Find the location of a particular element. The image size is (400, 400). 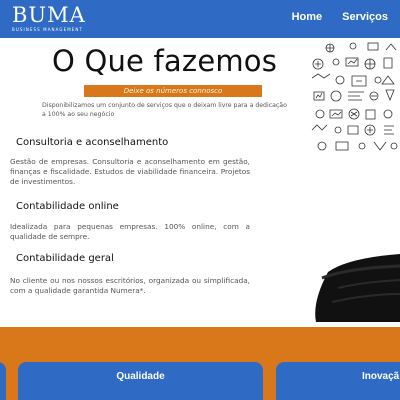

logo-name: BUMA is located at coordinates (49, 15).